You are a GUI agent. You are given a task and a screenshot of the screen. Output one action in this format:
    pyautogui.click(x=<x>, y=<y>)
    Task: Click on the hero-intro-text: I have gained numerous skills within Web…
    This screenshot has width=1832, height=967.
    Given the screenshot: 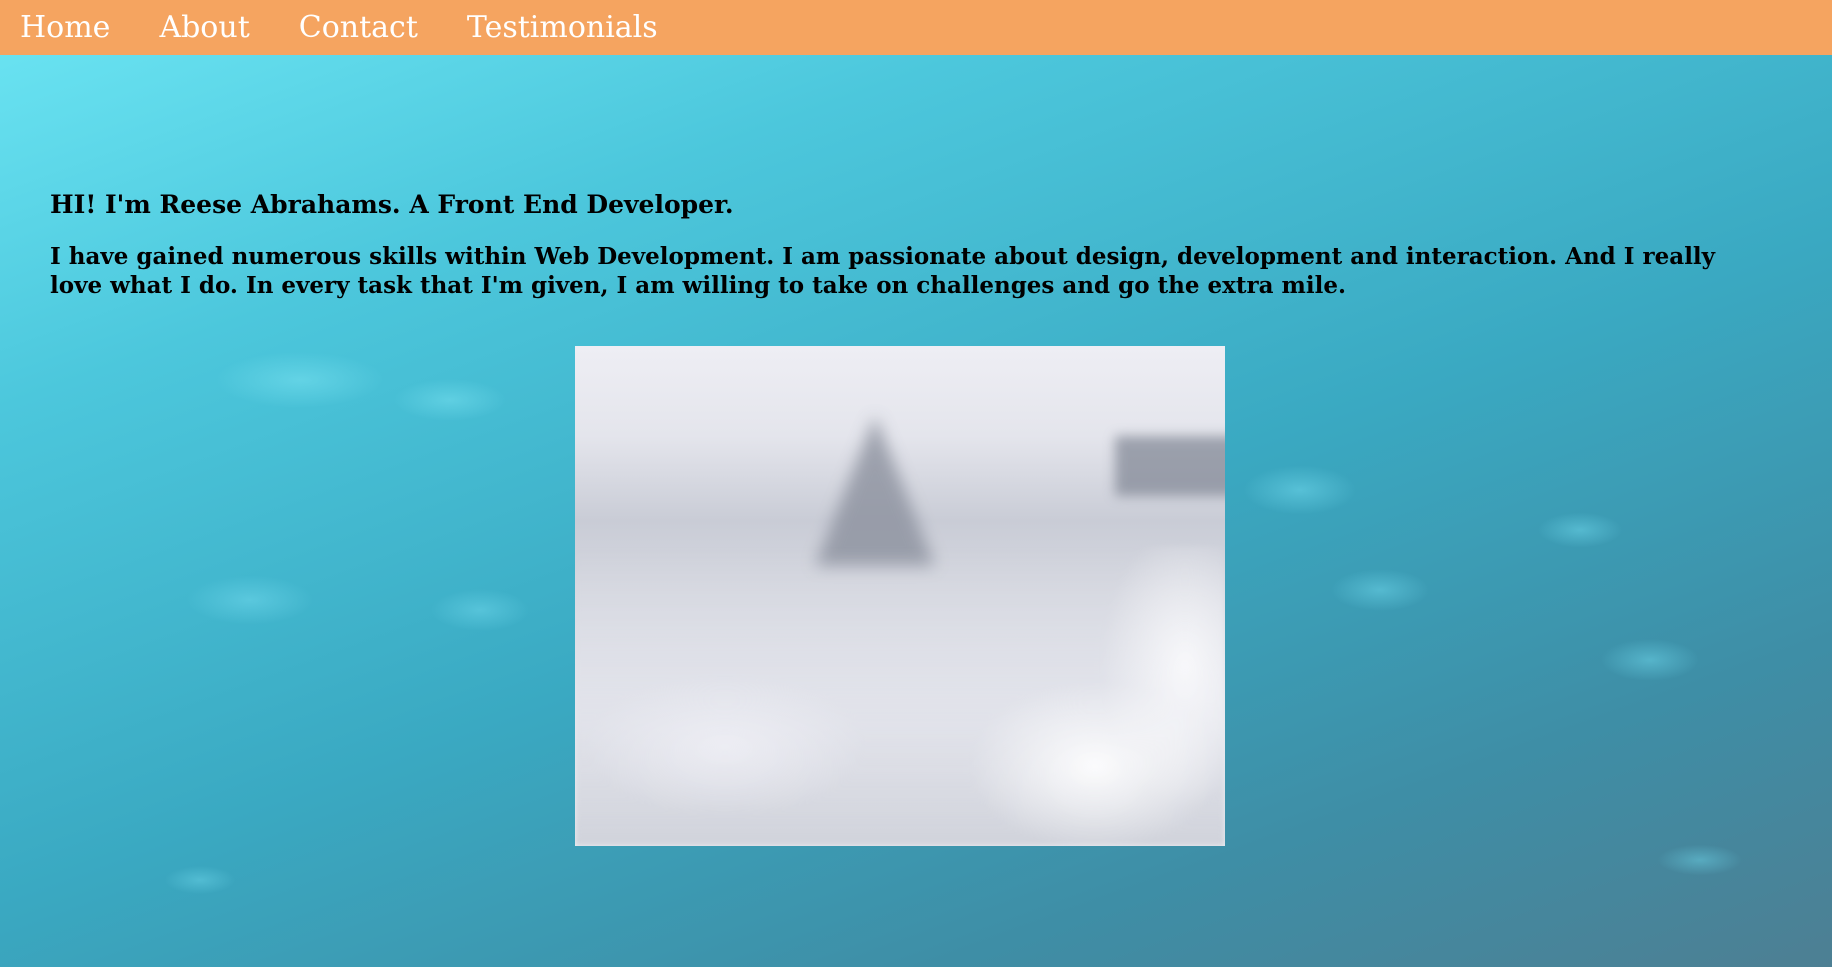 What is the action you would take?
    pyautogui.click(x=883, y=271)
    